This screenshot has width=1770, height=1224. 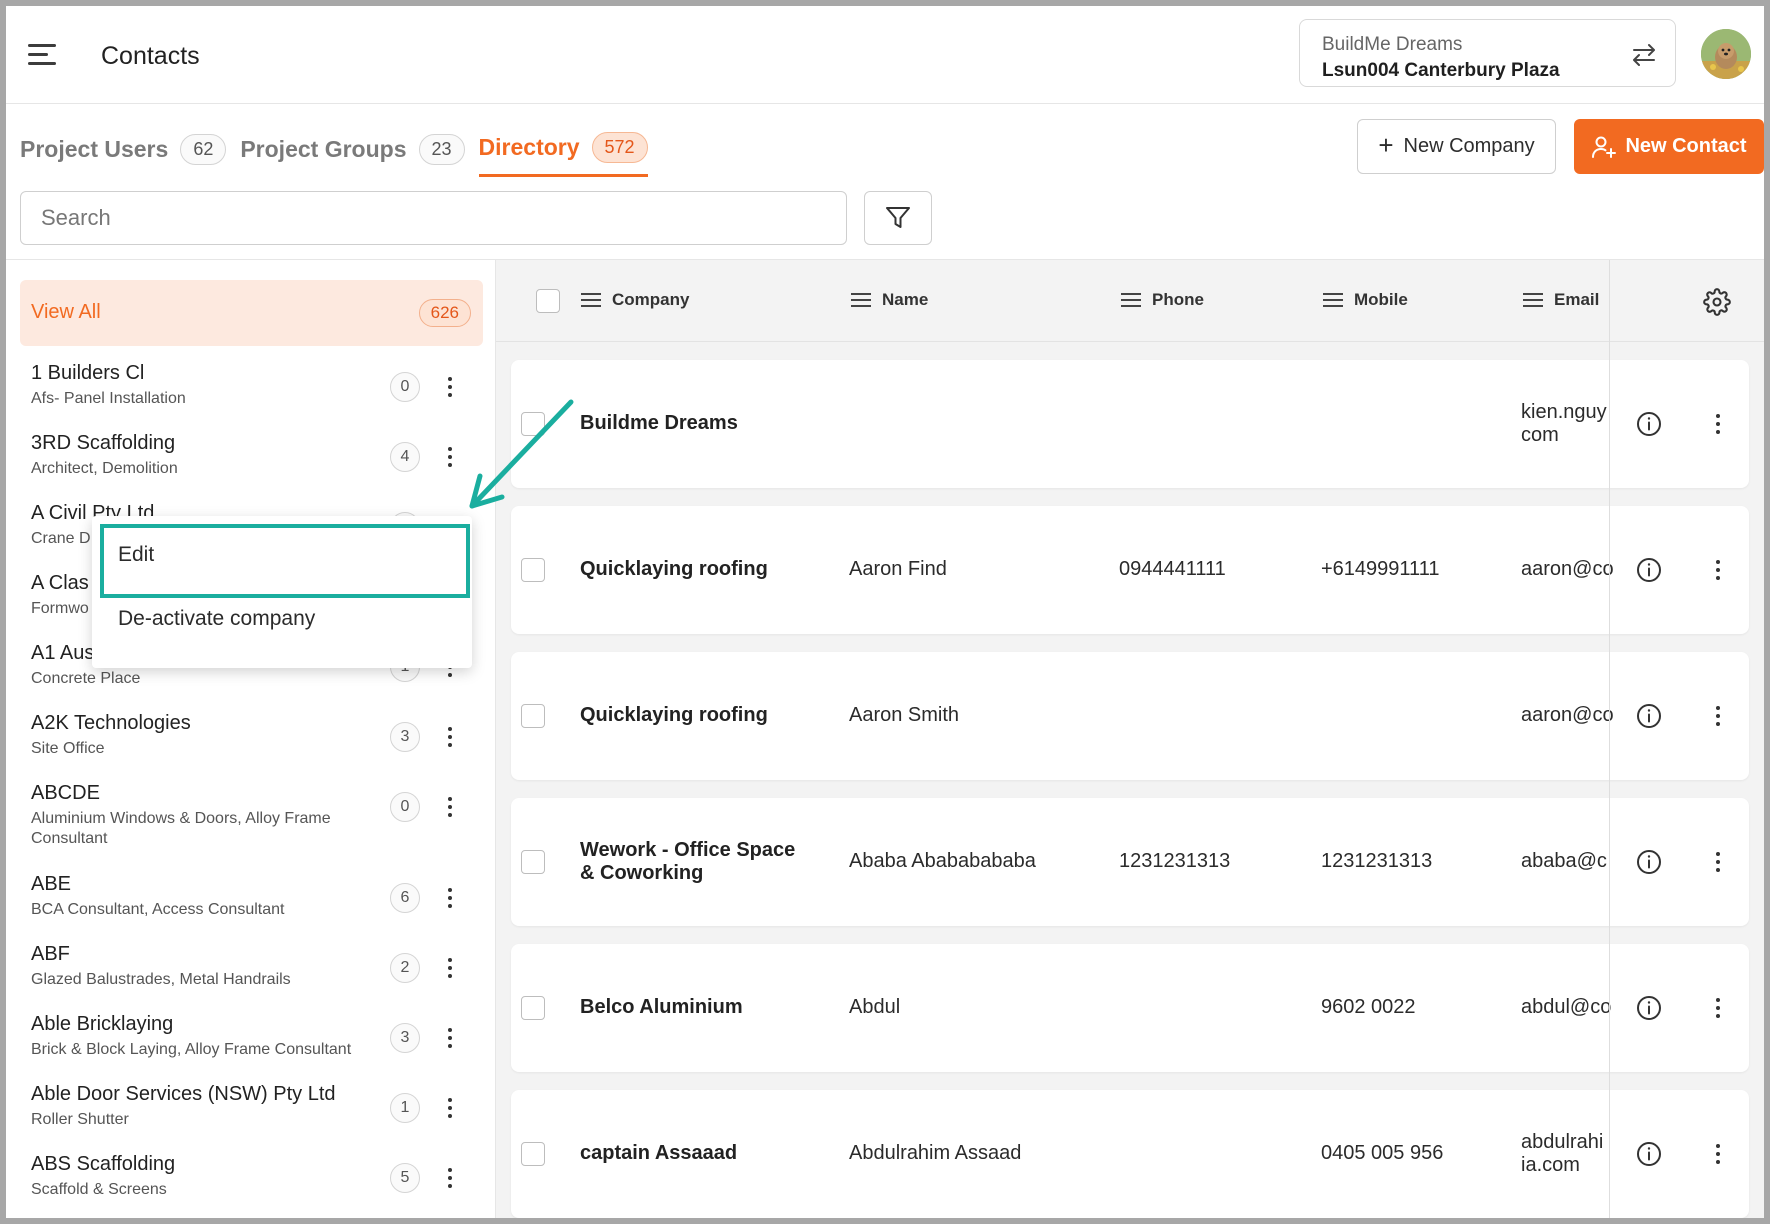 What do you see at coordinates (441, 149) in the screenshot?
I see `tab-count-badge: 23` at bounding box center [441, 149].